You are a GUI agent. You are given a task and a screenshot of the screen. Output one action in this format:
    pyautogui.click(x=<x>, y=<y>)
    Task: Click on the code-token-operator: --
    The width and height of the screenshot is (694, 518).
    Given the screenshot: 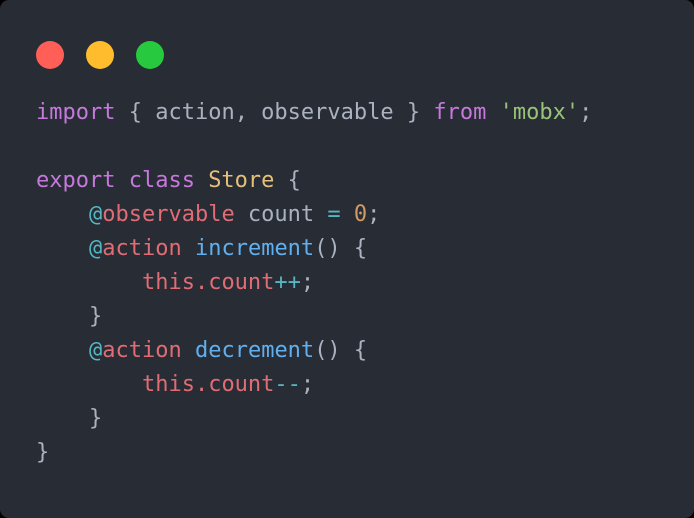 What is the action you would take?
    pyautogui.click(x=287, y=384)
    